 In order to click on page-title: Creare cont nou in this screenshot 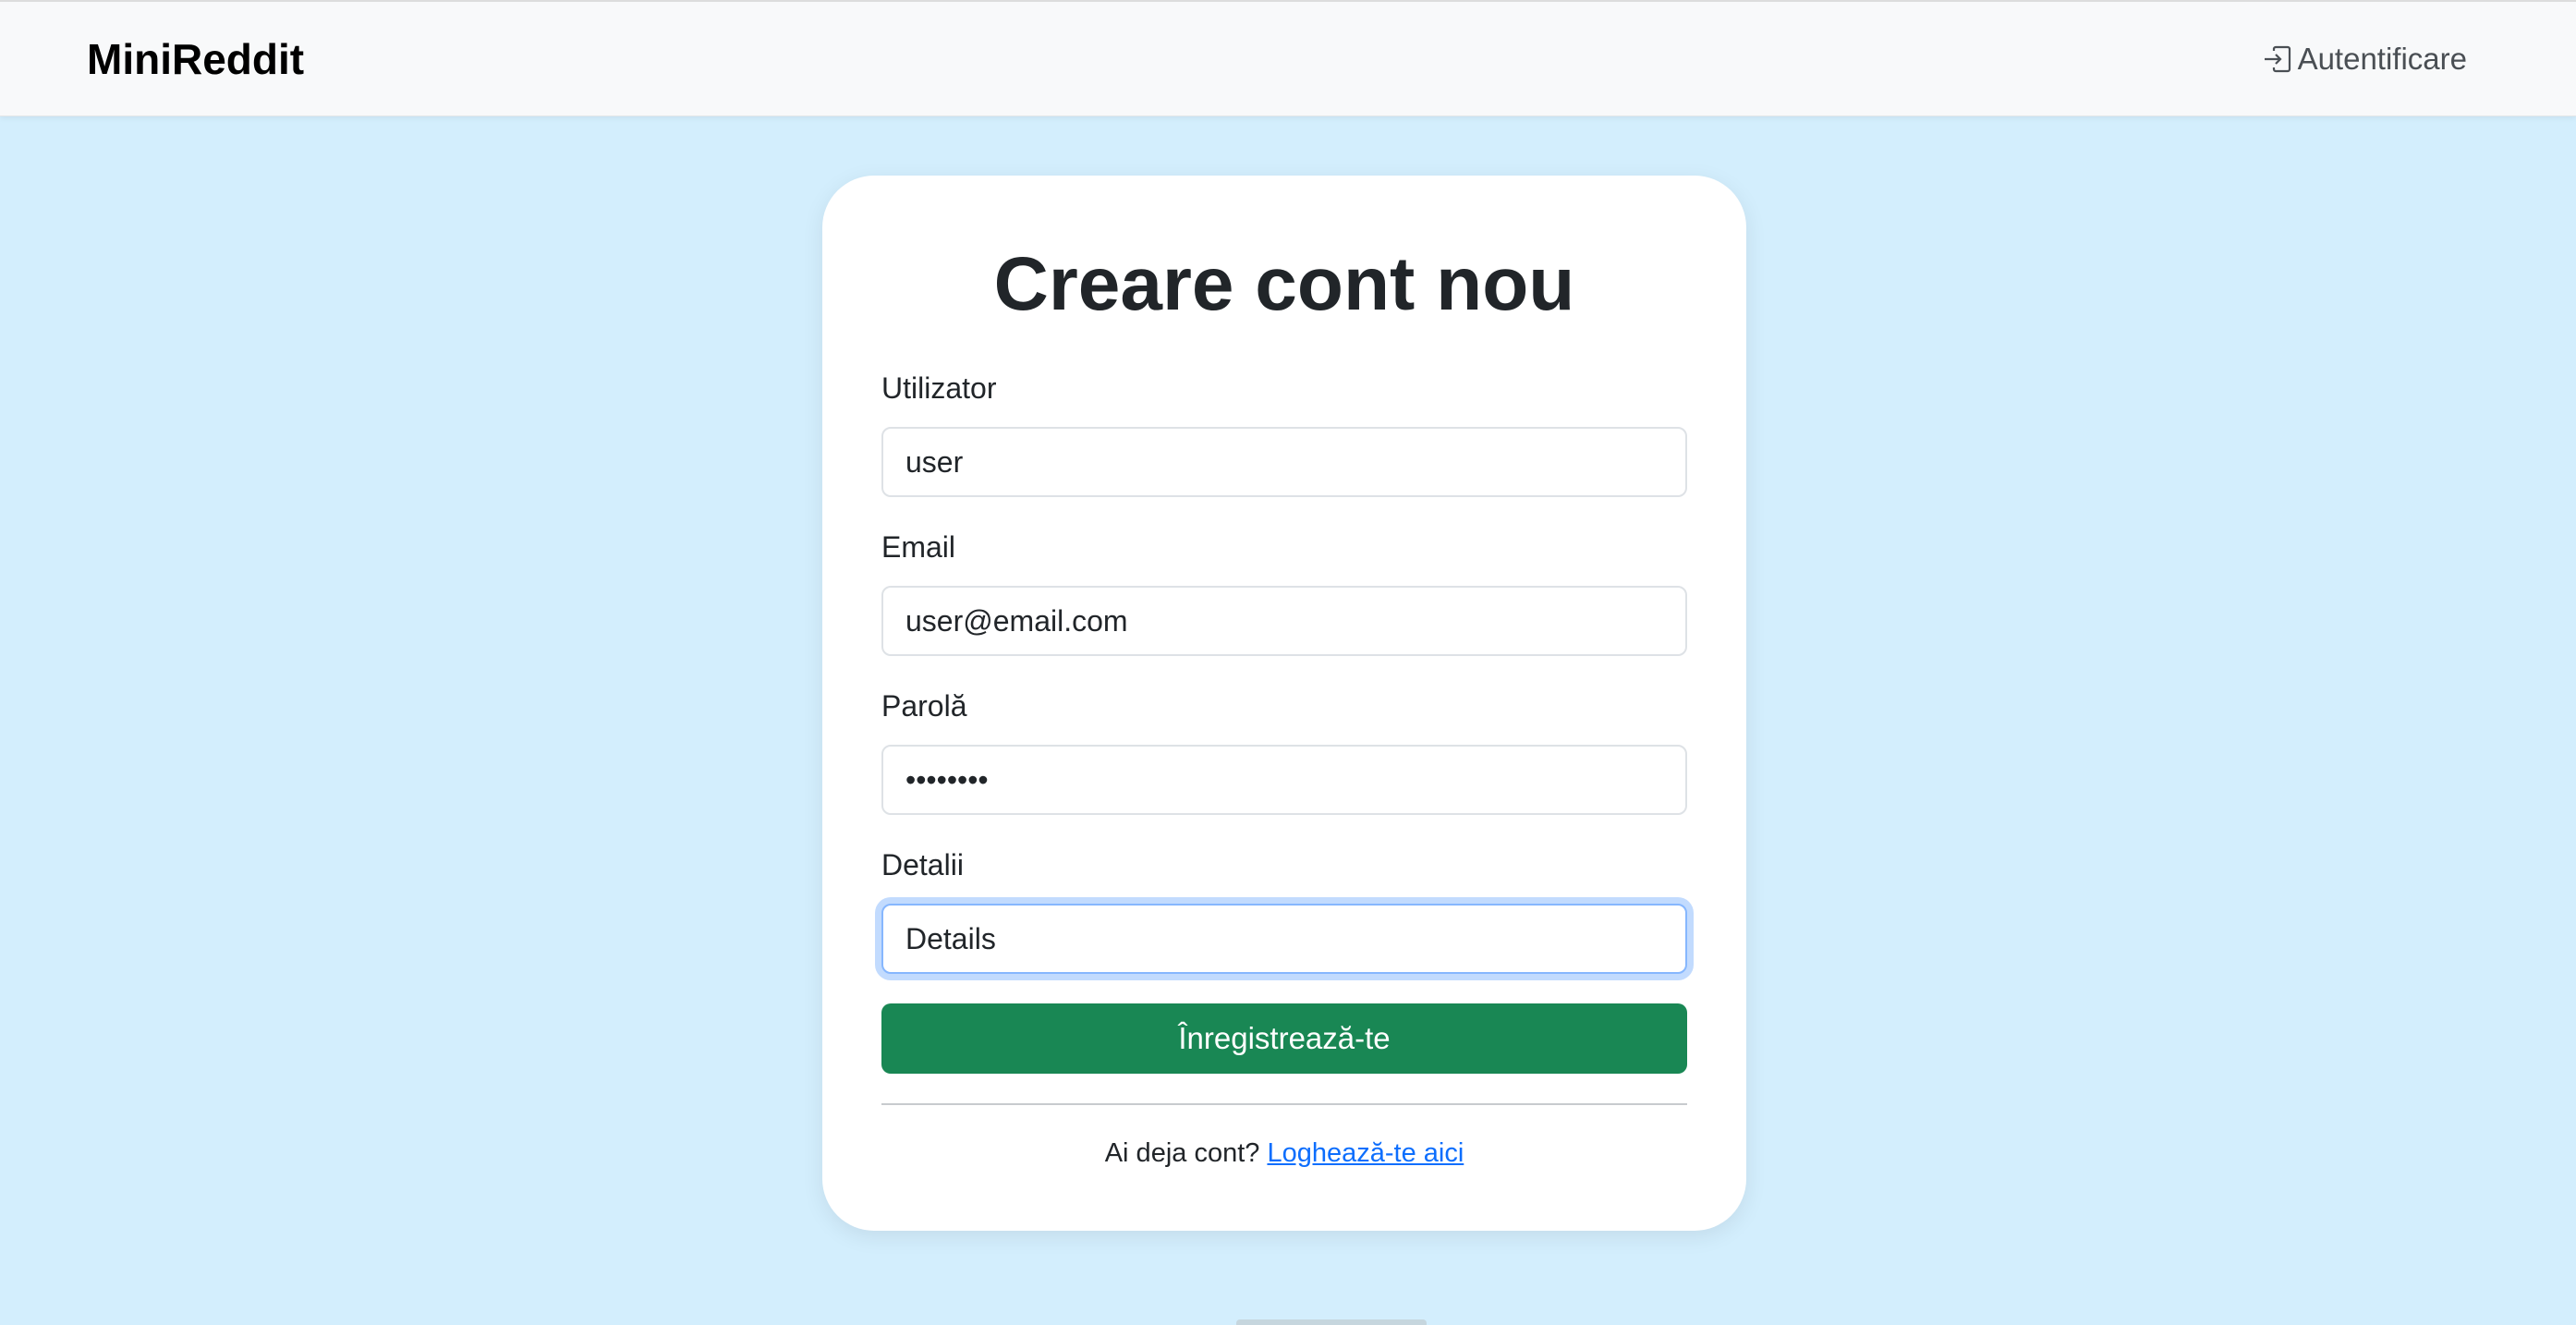, I will do `click(1284, 284)`.